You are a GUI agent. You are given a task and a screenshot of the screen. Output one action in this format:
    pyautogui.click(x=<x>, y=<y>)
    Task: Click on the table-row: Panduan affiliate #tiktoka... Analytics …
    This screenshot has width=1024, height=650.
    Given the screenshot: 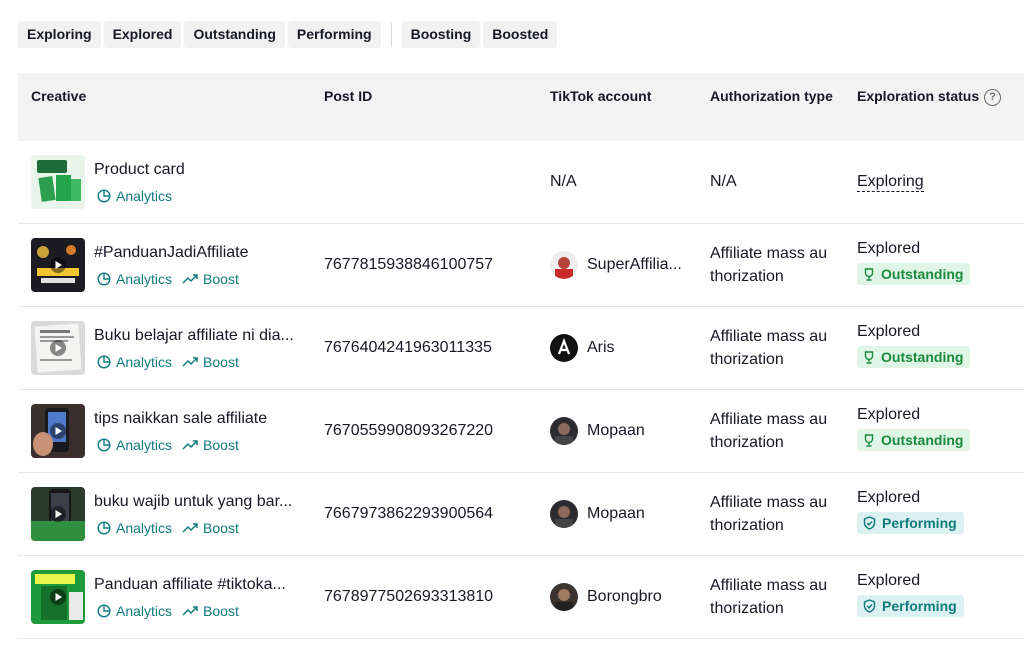 What is the action you would take?
    pyautogui.click(x=521, y=597)
    